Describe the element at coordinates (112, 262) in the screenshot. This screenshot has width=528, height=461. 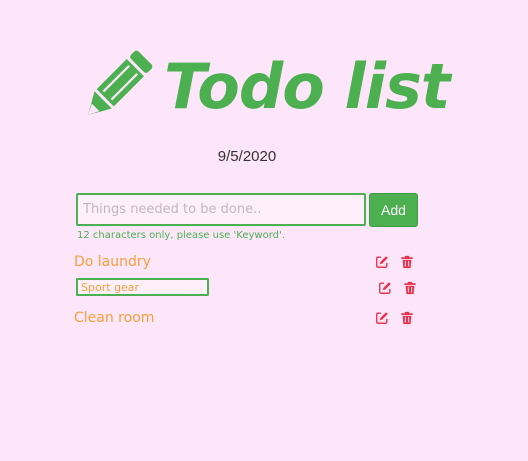
I see `todo-text: Do laundry` at that location.